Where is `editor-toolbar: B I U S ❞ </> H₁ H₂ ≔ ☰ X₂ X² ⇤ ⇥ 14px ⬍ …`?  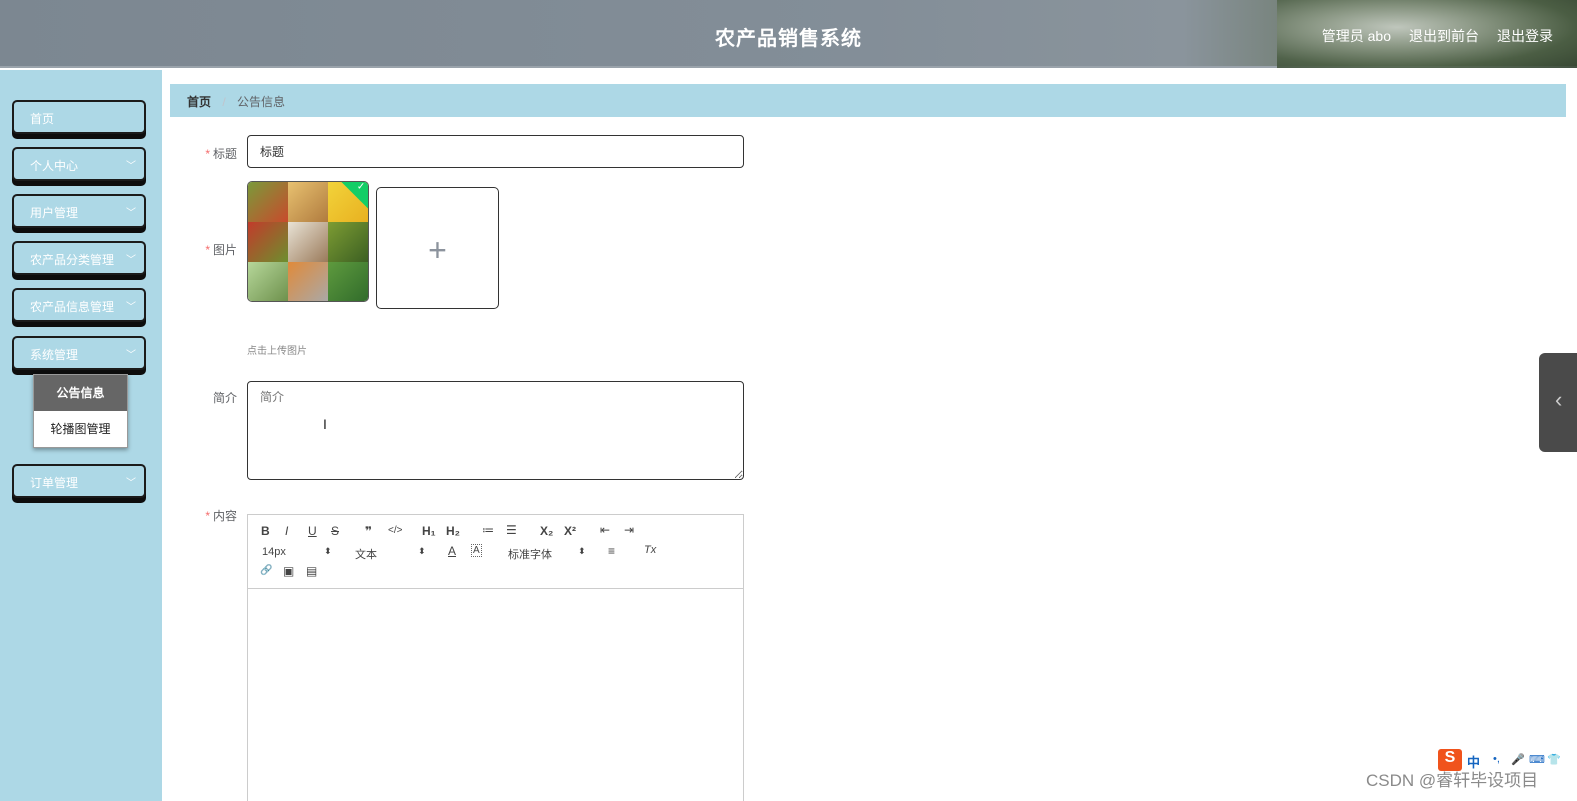
editor-toolbar: B I U S ❞ </> H₁ H₂ ≔ ☰ X₂ X² ⇤ ⇥ 14px ⬍ … is located at coordinates (495, 552).